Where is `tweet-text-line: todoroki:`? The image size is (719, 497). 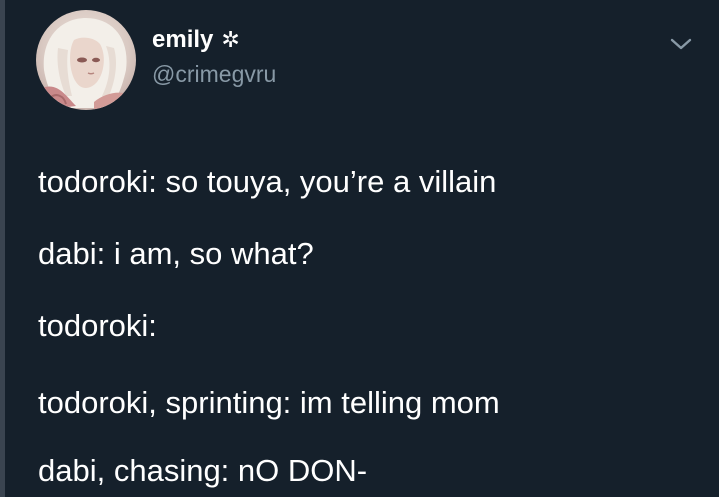
tweet-text-line: todoroki: is located at coordinates (97, 325).